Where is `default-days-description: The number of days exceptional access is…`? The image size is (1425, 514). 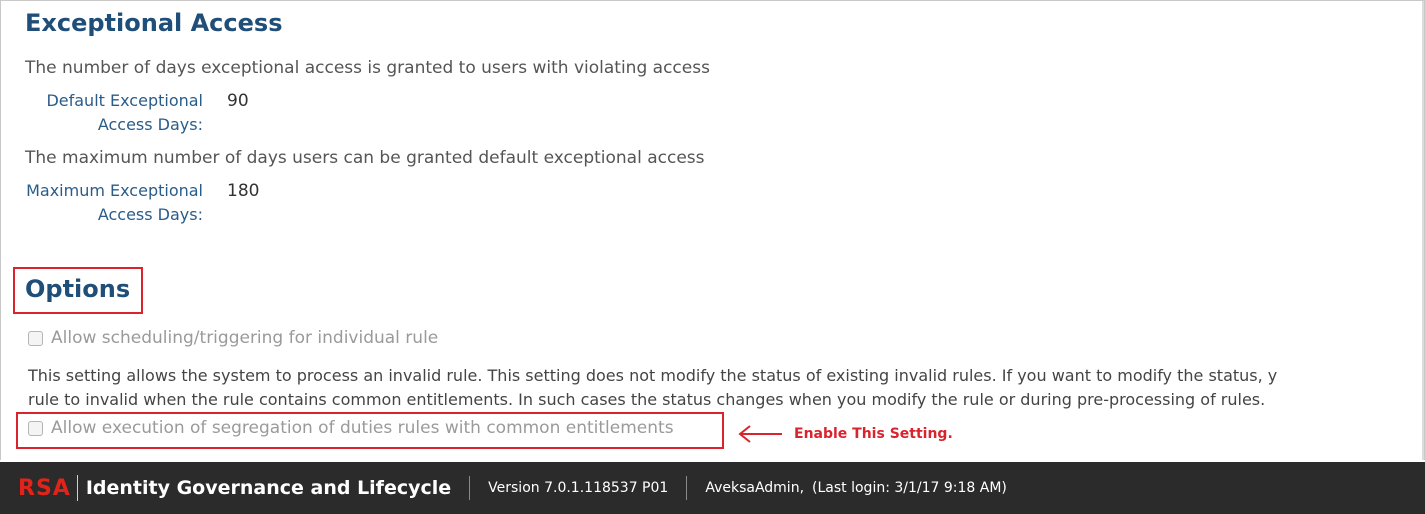 default-days-description: The number of days exceptional access is… is located at coordinates (367, 68).